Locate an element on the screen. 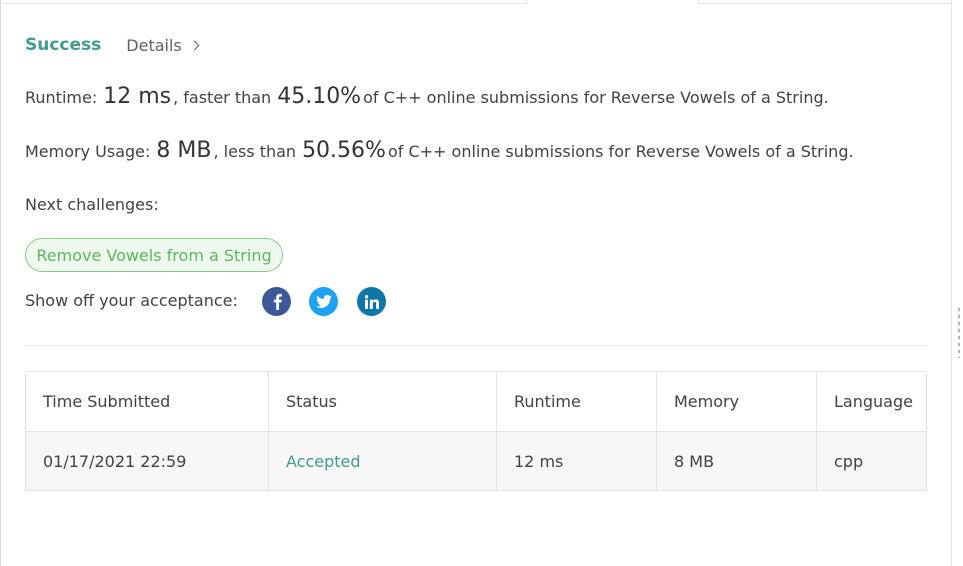 The image size is (963, 566). chevron-right-icon is located at coordinates (194, 45).